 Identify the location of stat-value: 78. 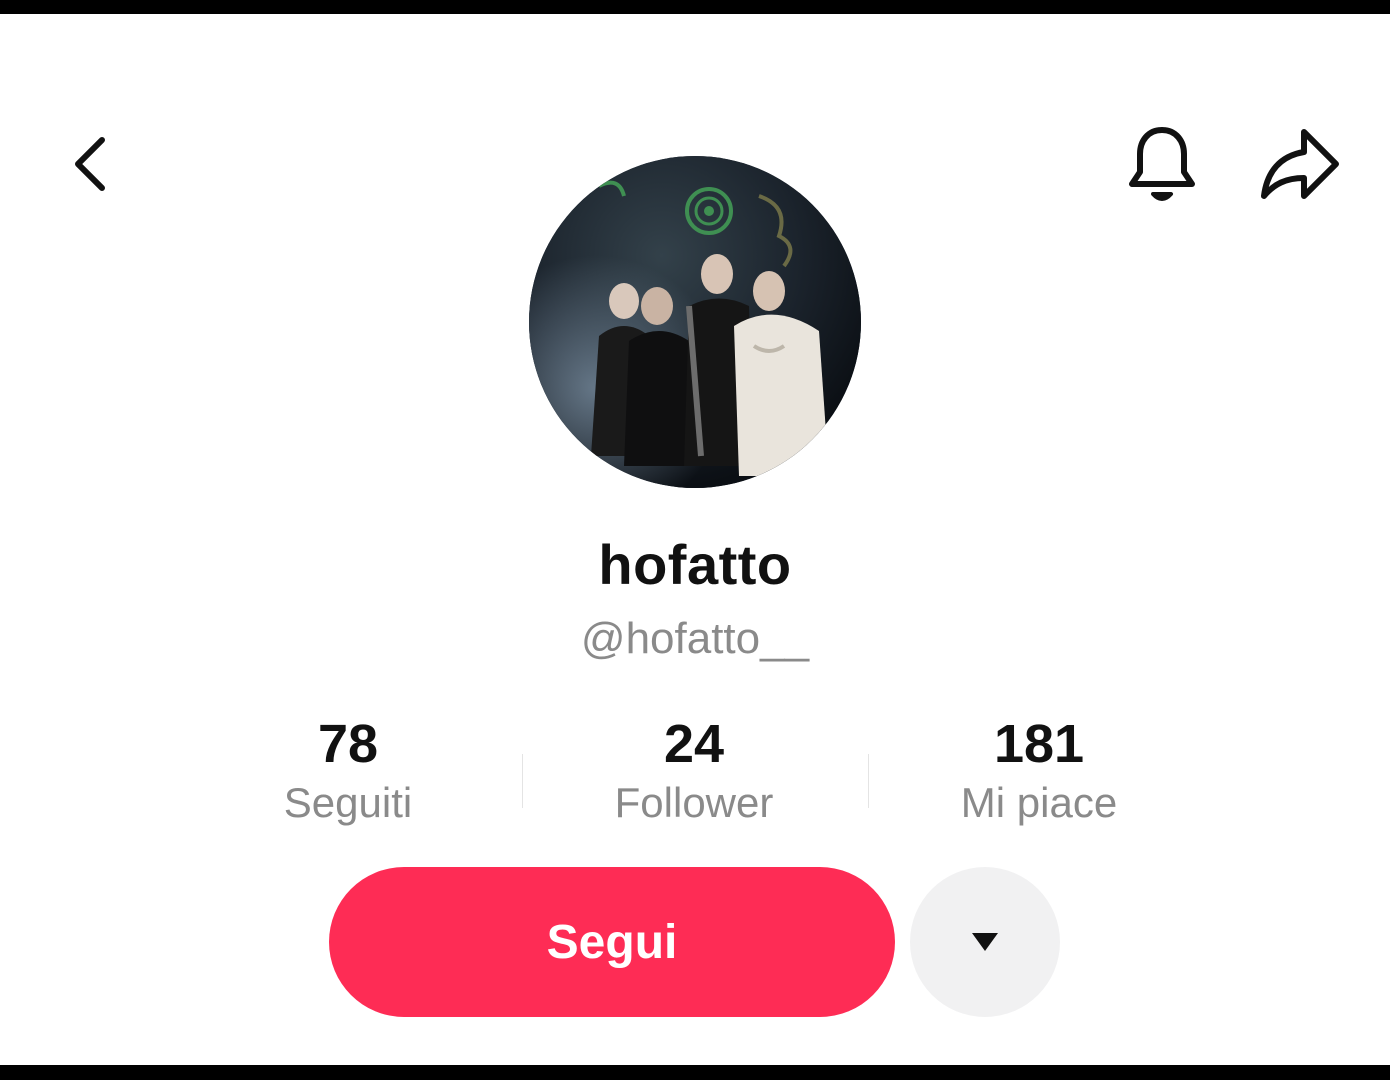
(348, 744).